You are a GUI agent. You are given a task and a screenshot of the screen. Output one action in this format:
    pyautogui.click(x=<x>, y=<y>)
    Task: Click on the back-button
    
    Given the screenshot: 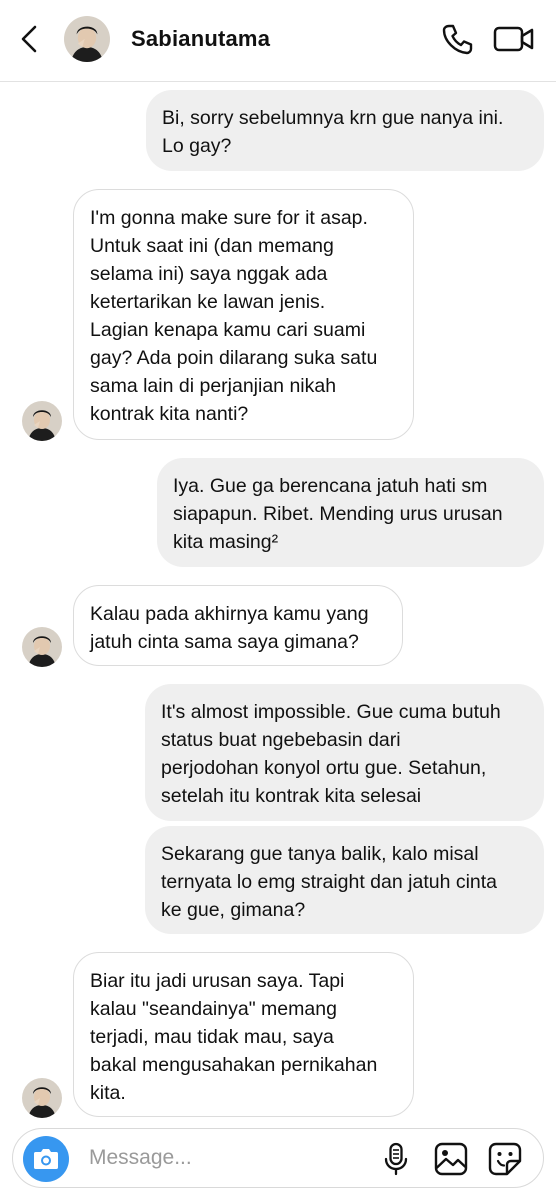 What is the action you would take?
    pyautogui.click(x=30, y=39)
    